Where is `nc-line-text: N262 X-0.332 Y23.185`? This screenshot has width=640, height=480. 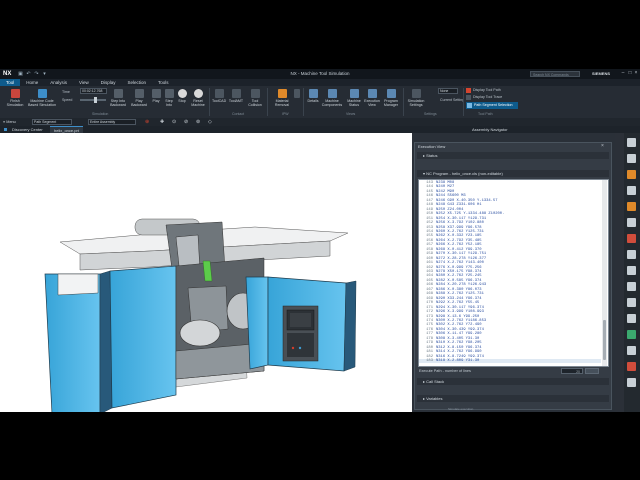 nc-line-text: N262 X-0.332 Y23.185 is located at coordinates (459, 236).